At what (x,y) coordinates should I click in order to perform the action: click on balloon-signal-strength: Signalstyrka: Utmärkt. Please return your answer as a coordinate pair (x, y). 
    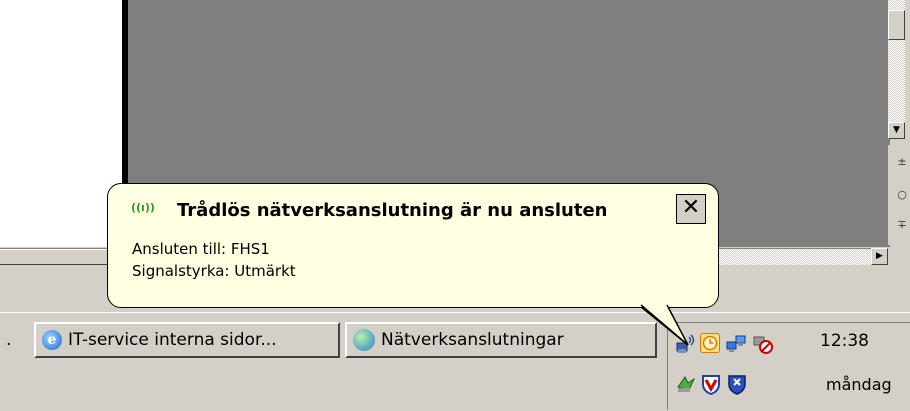
    Looking at the image, I should click on (214, 271).